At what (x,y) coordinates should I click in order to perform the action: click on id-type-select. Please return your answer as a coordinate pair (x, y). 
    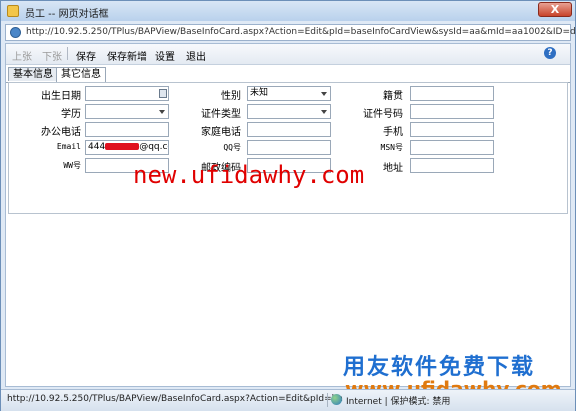
    Looking at the image, I should click on (289, 111).